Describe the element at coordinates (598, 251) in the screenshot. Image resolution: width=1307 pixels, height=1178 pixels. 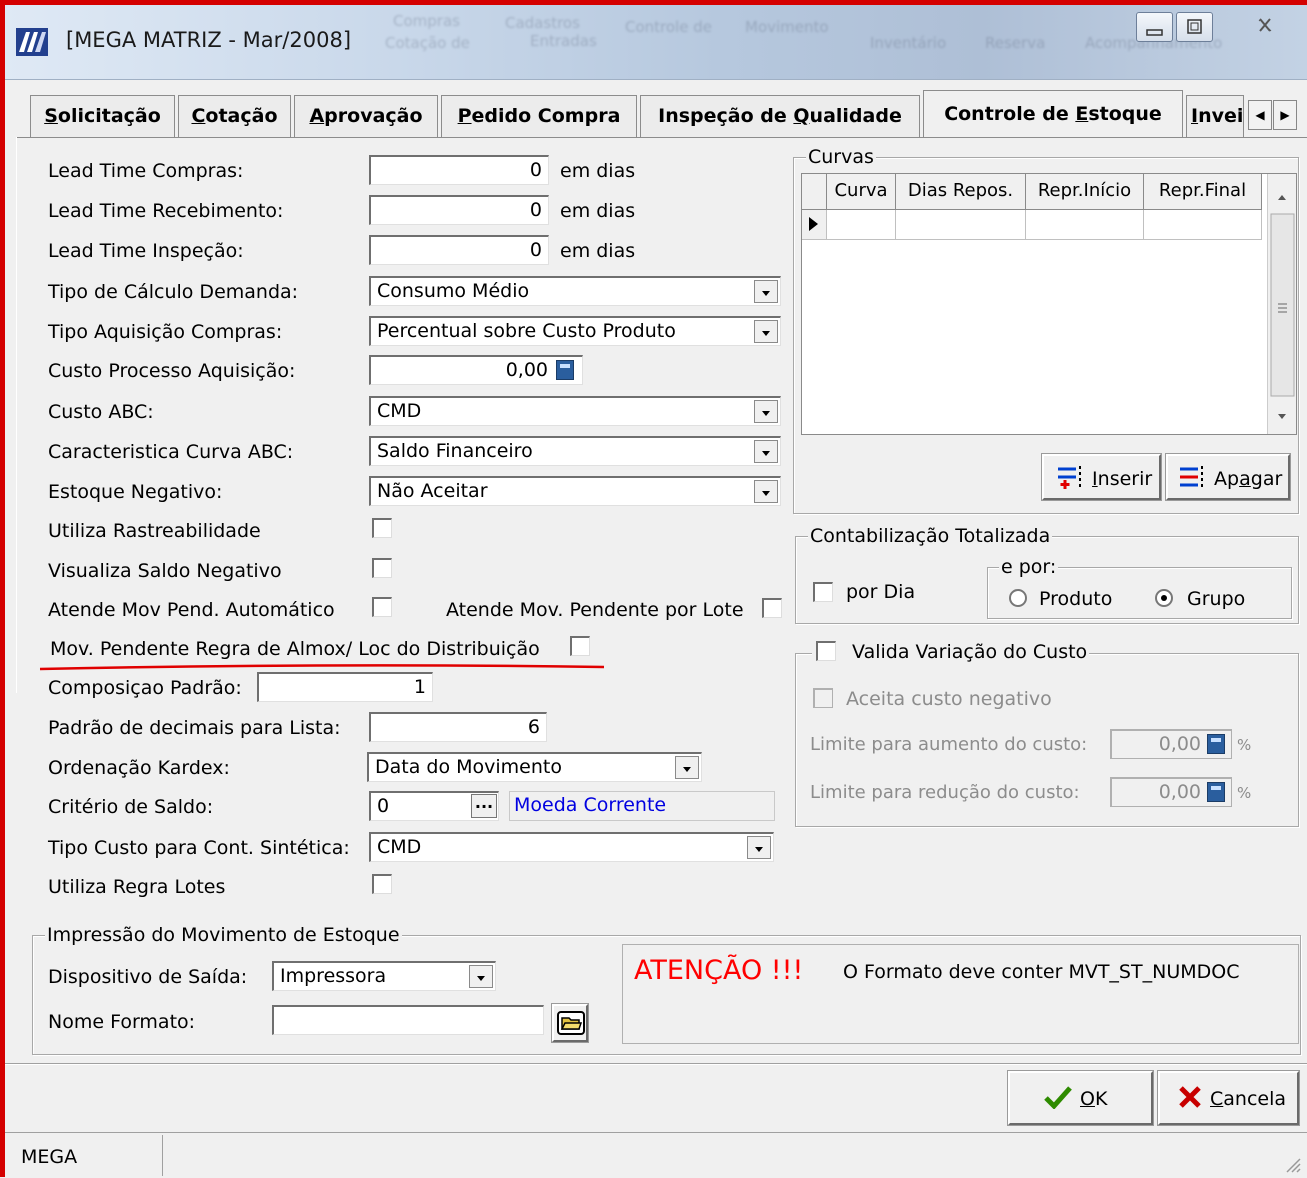
I see `lead-time-inspecao-unit: em dias` at that location.